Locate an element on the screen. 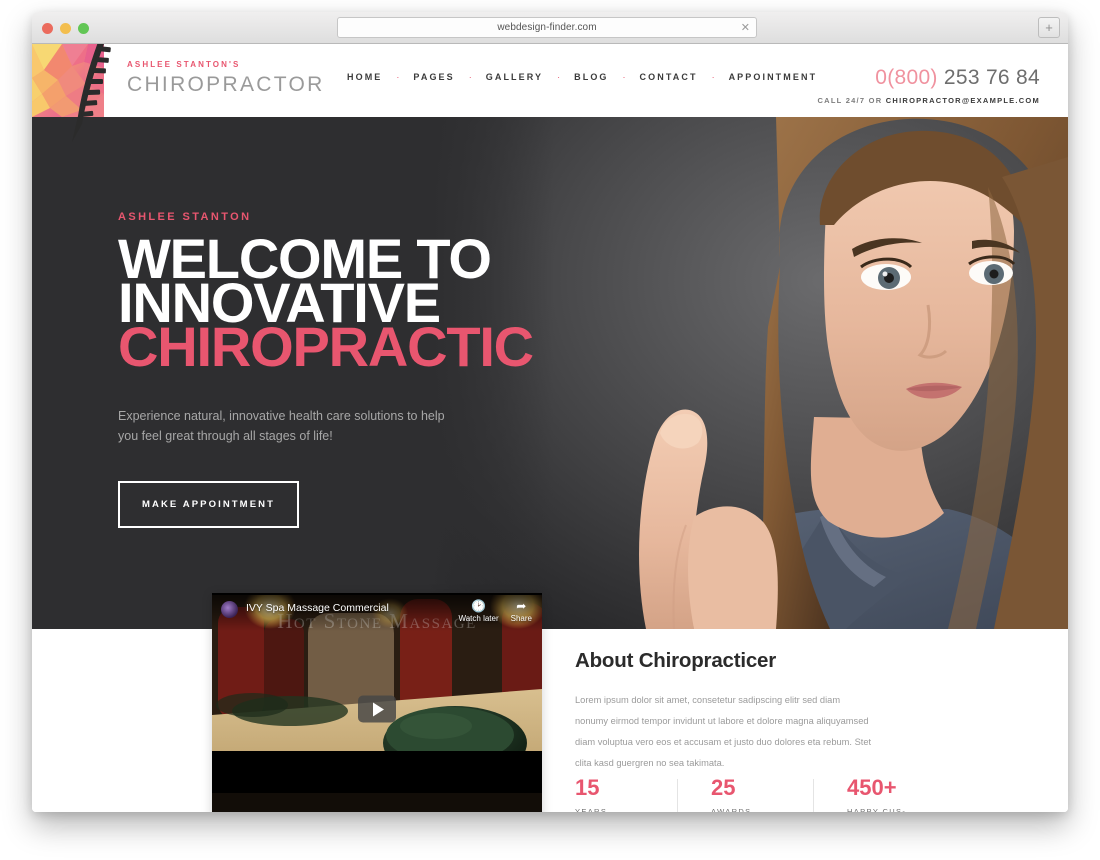 The height and width of the screenshot is (860, 1100). brand-lockup: ASHLEE STANTON'S CHIROPRACTOR is located at coordinates (226, 78).